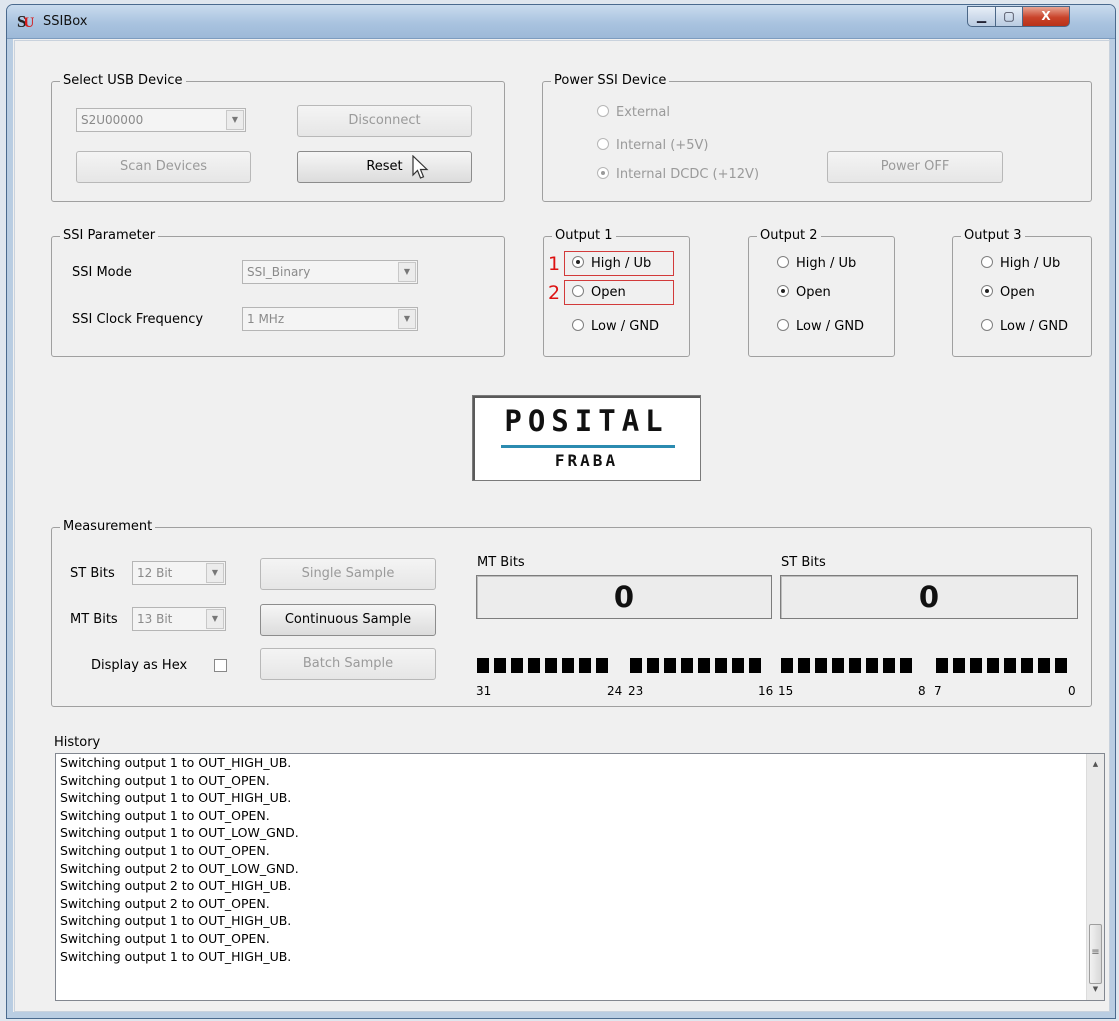  Describe the element at coordinates (981, 16) in the screenshot. I see `minimize-button: ▁` at that location.